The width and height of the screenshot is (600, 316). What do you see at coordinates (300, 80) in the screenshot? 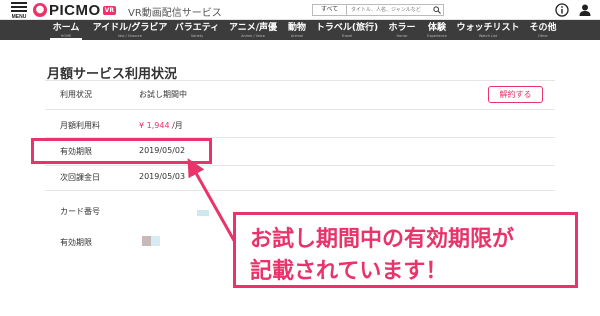
I see `title-divider` at bounding box center [300, 80].